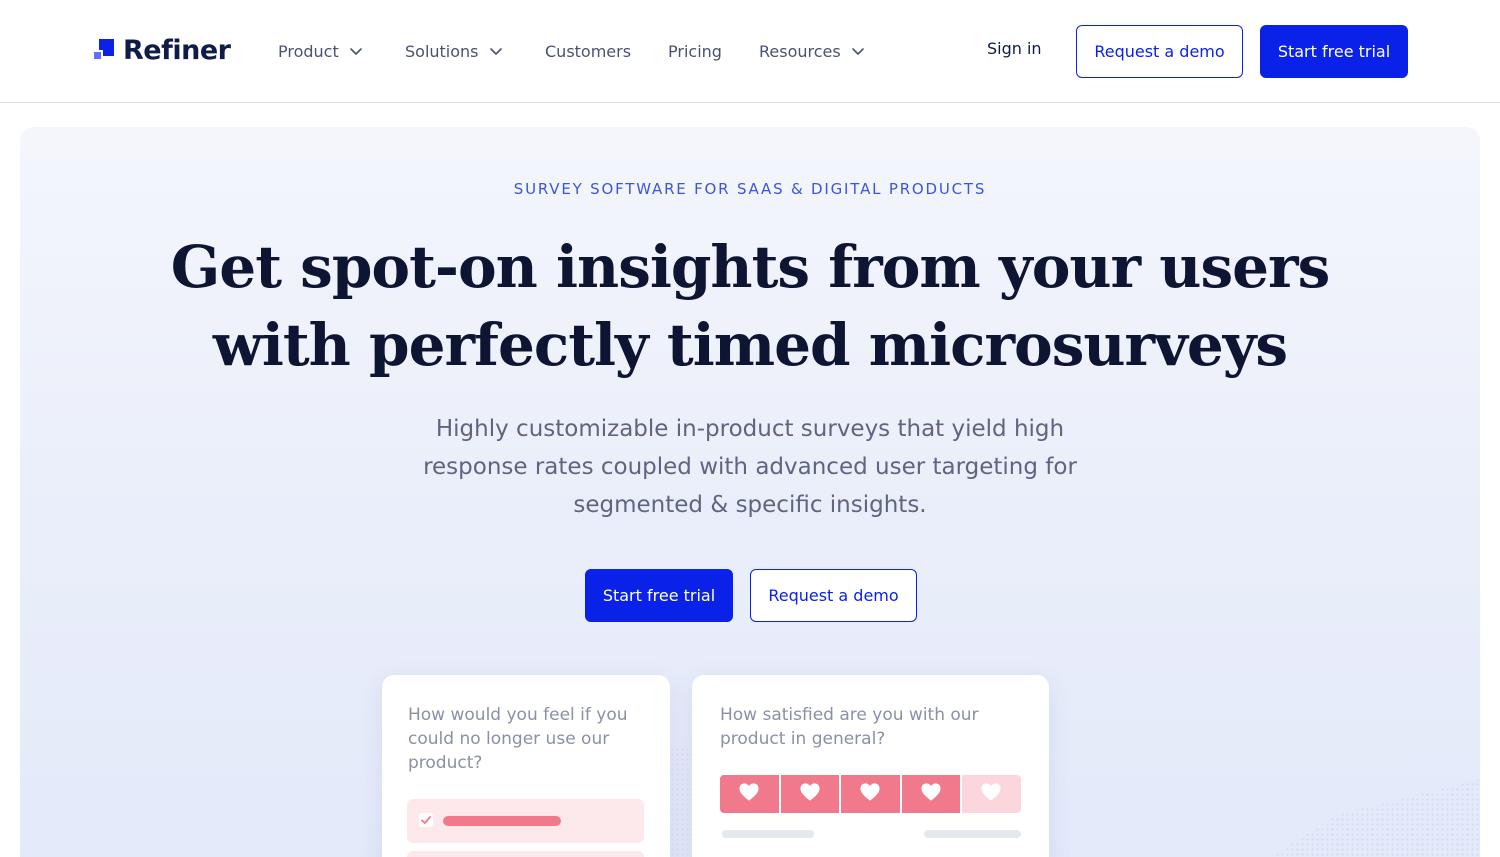 Image resolution: width=1500 pixels, height=857 pixels. I want to click on refiner-logo-icon, so click(103, 50).